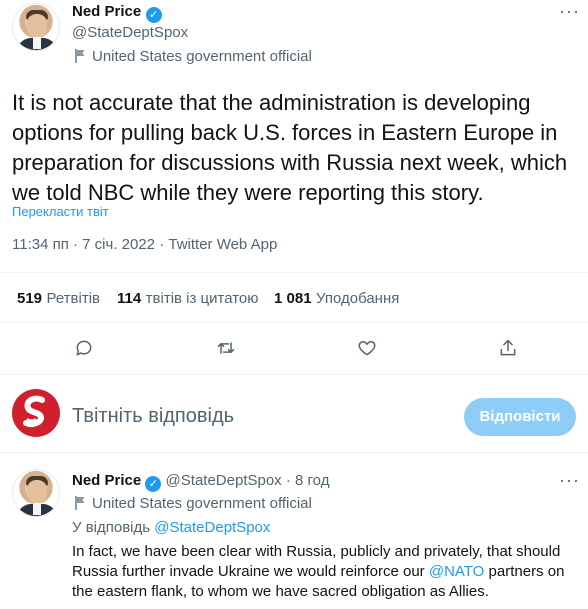 The image size is (588, 609). Describe the element at coordinates (144, 244) in the screenshot. I see `tweet-timestamp: 11:34 пп · 7 січ. 2022 · Twitter Web App` at that location.